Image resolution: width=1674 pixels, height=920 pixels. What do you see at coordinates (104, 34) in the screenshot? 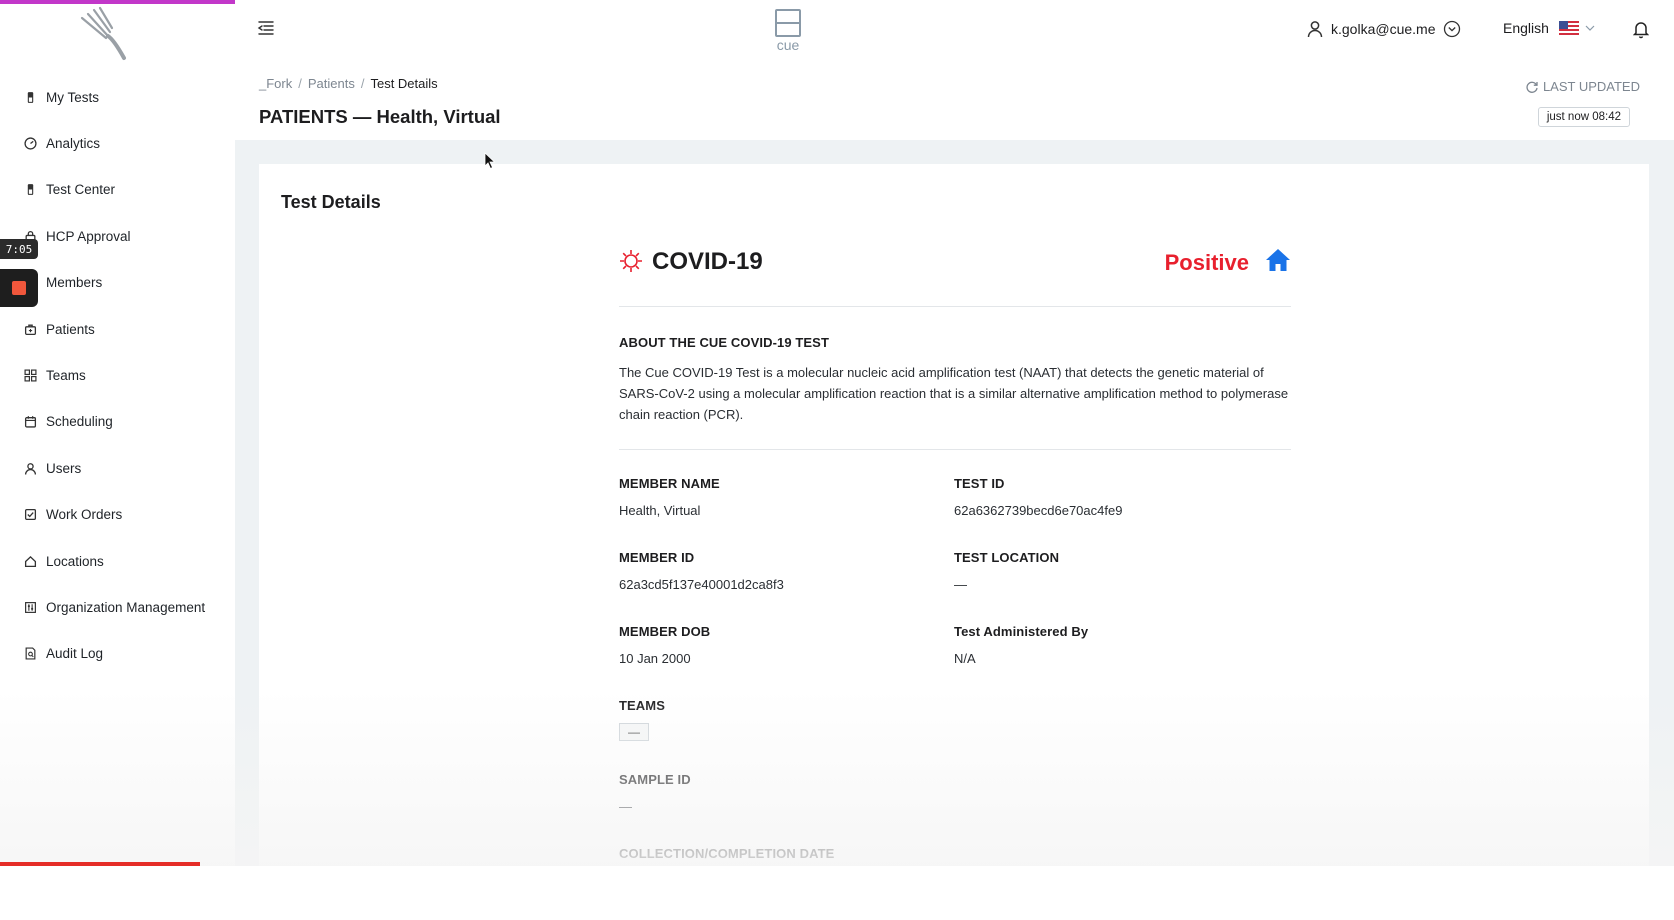
I see `fork-logo` at bounding box center [104, 34].